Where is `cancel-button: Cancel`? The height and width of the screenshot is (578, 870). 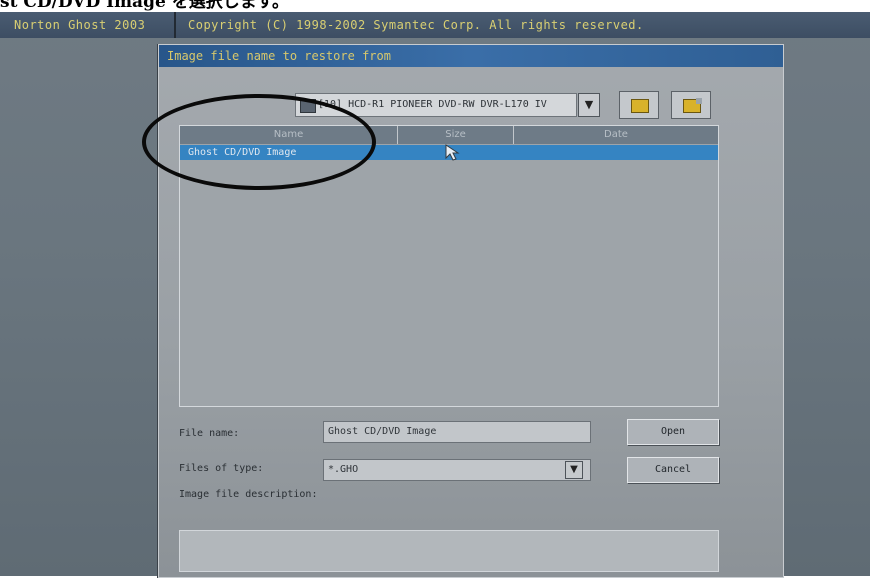 cancel-button: Cancel is located at coordinates (673, 470).